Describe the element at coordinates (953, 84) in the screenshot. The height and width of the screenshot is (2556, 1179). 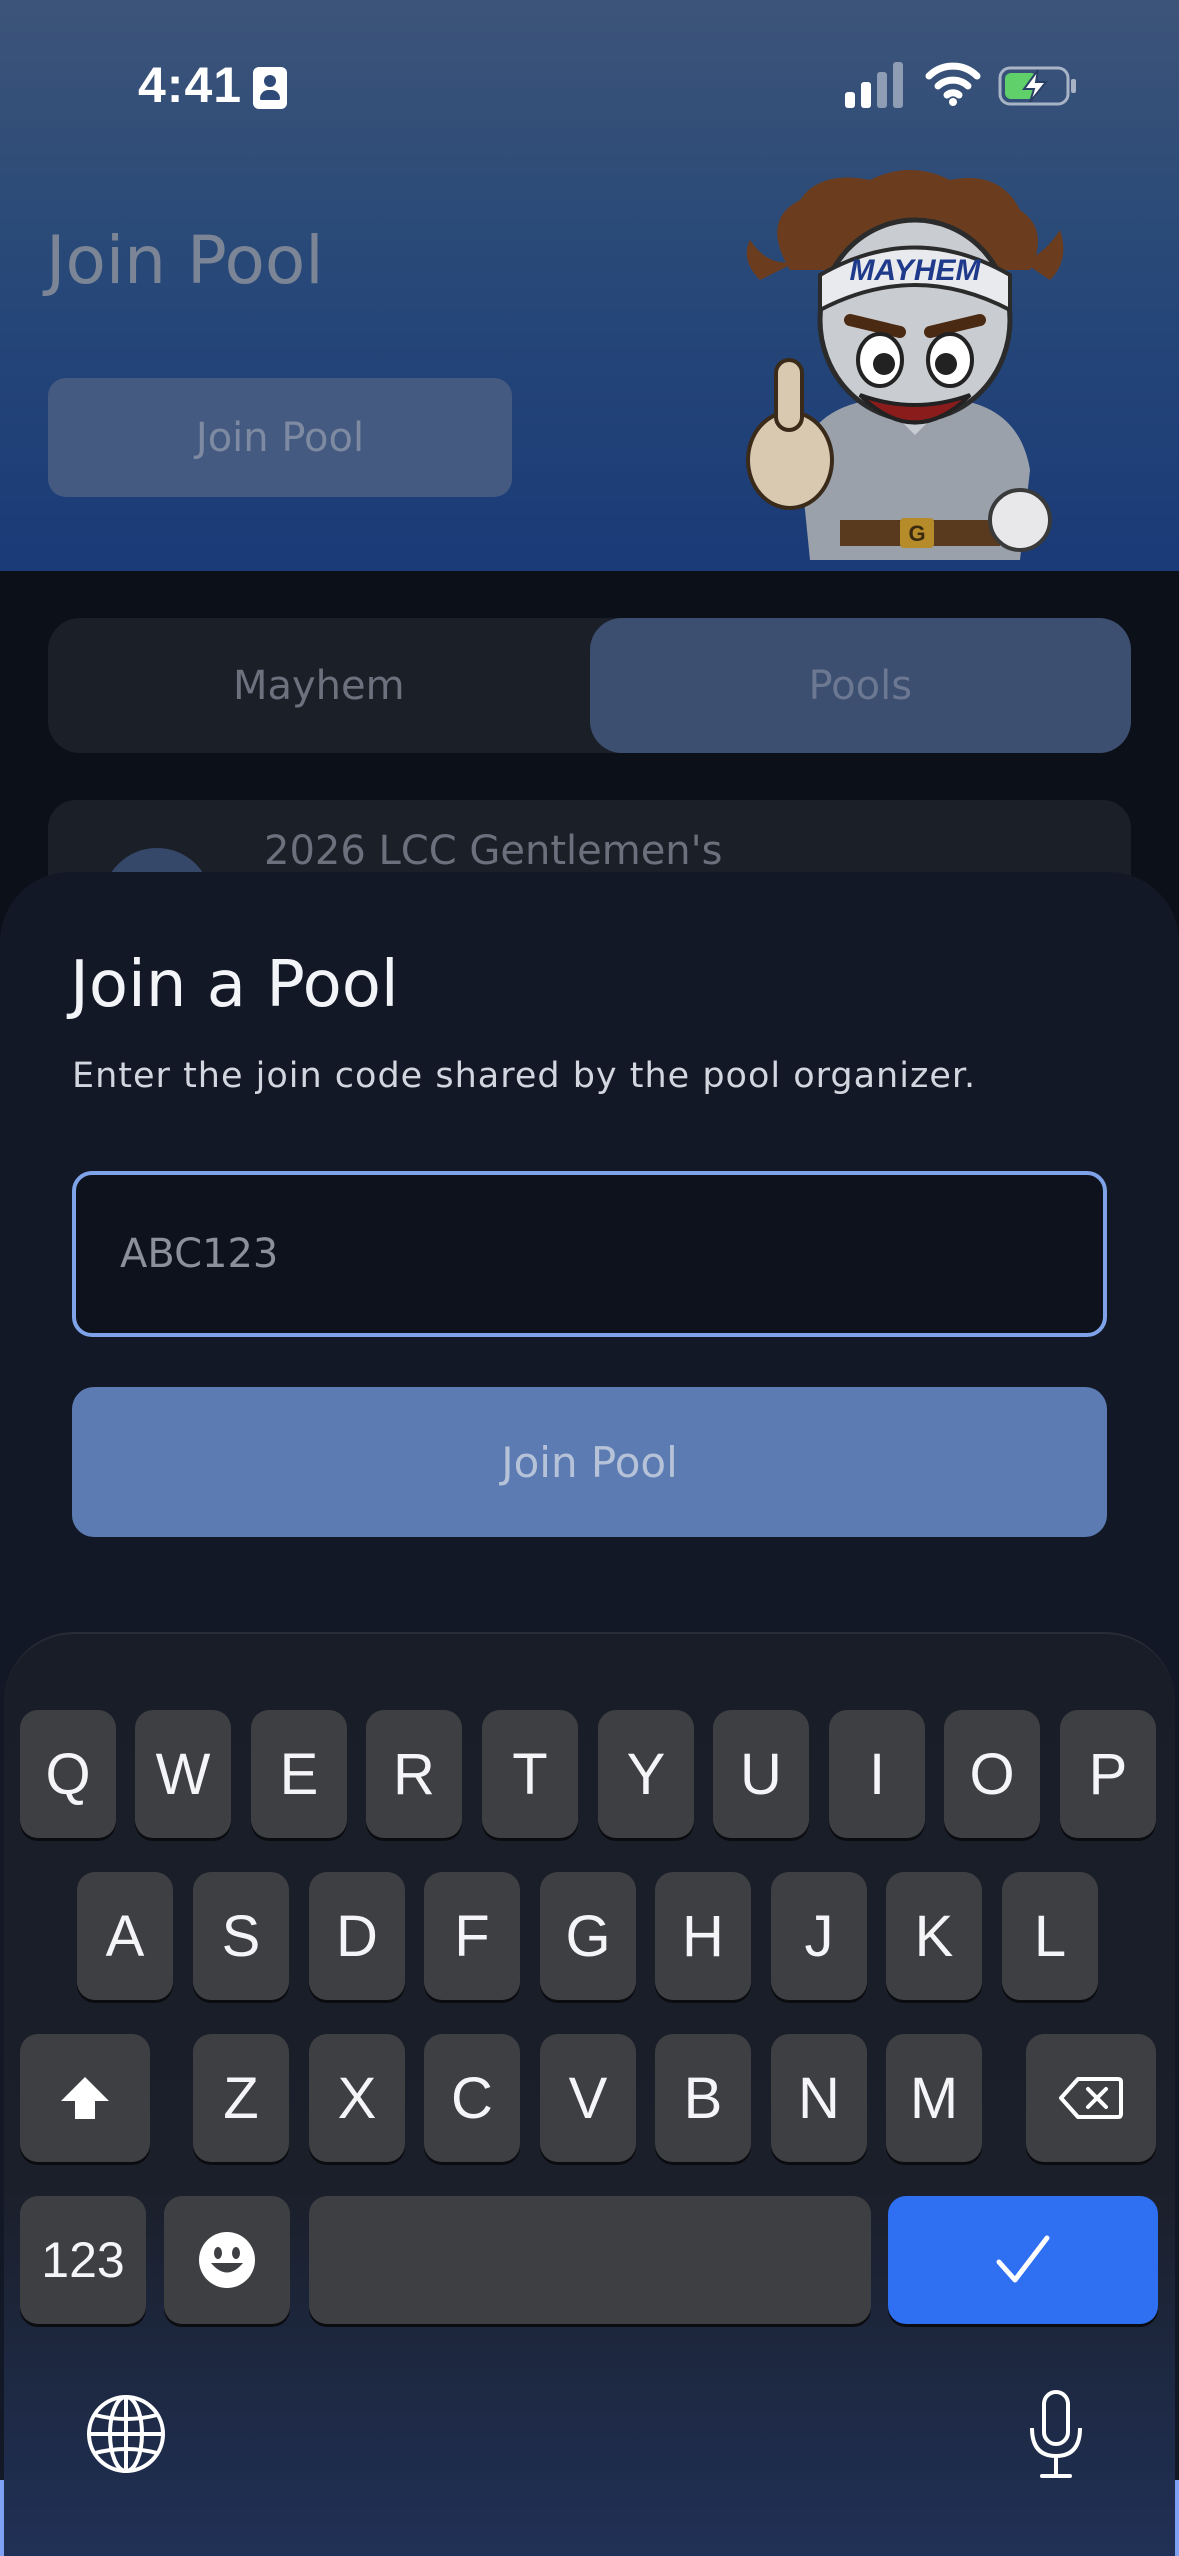
I see `wifi-icon` at that location.